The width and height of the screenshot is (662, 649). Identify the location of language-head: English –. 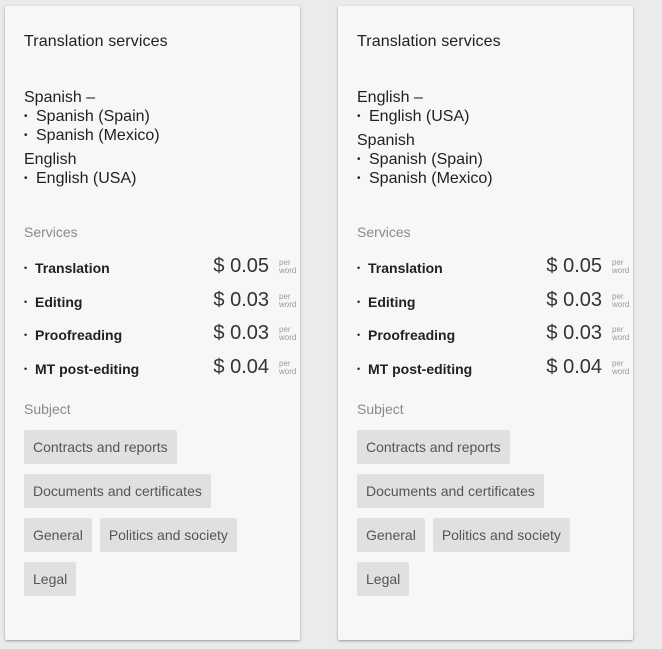
(390, 97).